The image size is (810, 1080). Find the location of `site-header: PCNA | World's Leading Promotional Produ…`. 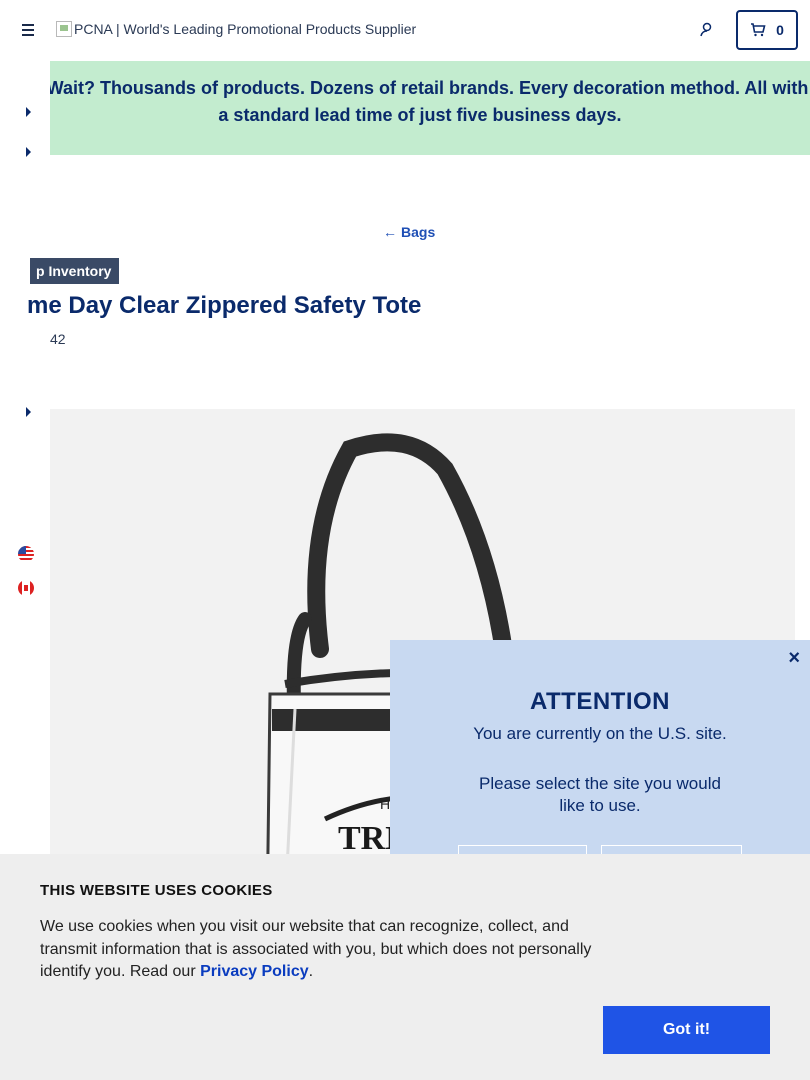

site-header: PCNA | World's Leading Promotional Produ… is located at coordinates (405, 30).